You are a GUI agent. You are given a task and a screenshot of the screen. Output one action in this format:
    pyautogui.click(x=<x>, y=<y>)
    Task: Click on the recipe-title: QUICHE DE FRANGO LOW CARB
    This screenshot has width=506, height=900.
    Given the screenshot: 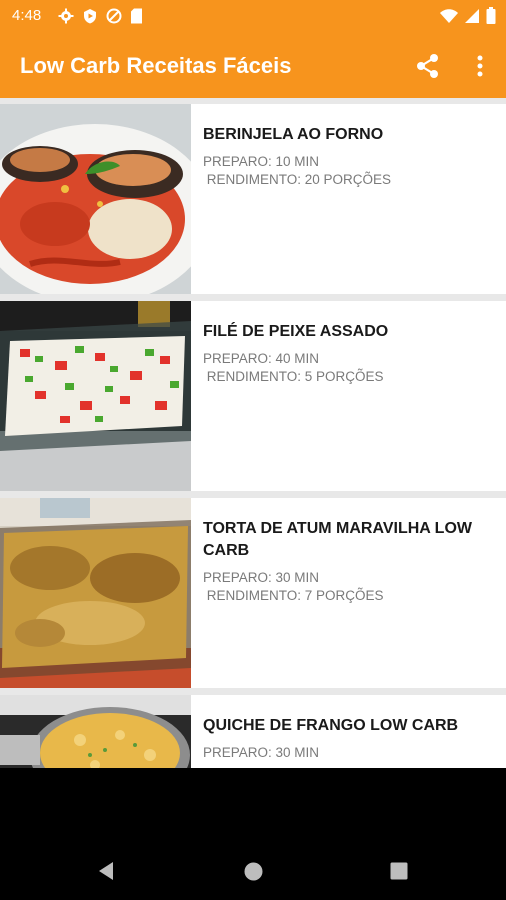 What is the action you would take?
    pyautogui.click(x=331, y=725)
    